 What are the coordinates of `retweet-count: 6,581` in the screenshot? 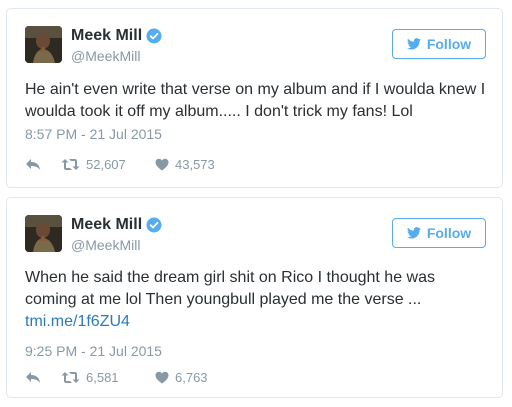 It's located at (102, 377).